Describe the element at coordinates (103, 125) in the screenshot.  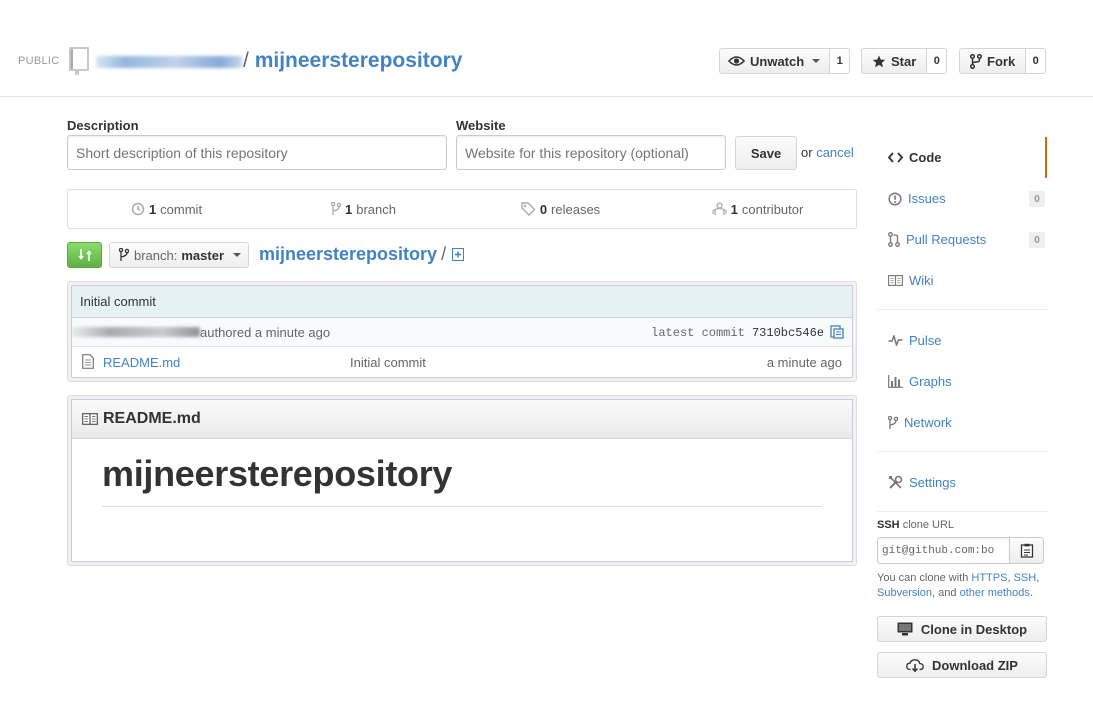
I see `description-label: Description` at that location.